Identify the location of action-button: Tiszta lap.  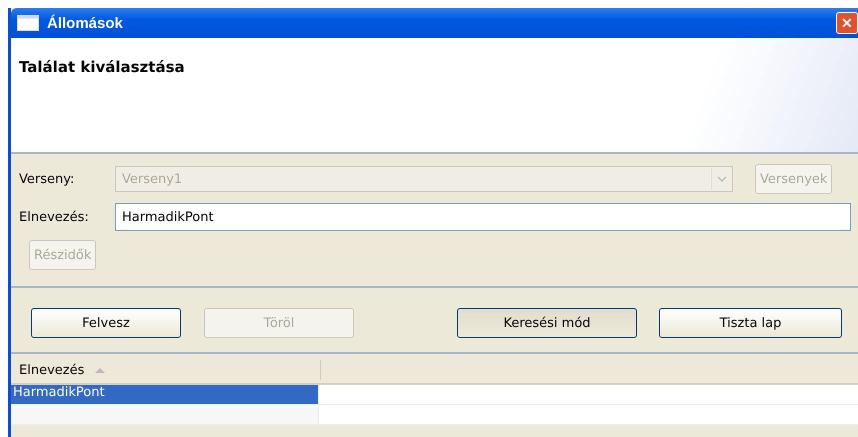
(750, 323).